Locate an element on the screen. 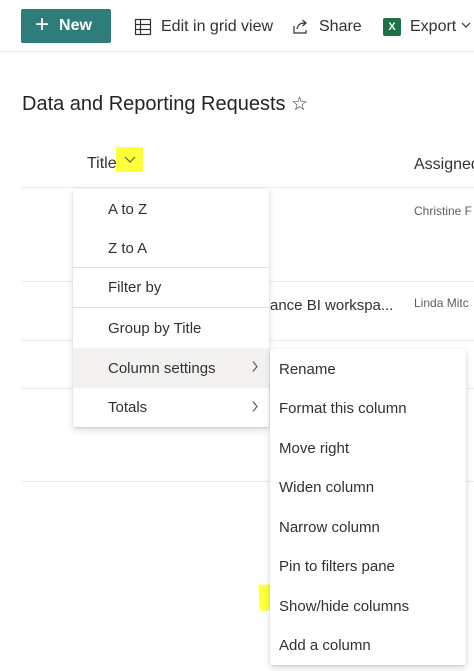  menu-item-label: Widen column is located at coordinates (327, 487).